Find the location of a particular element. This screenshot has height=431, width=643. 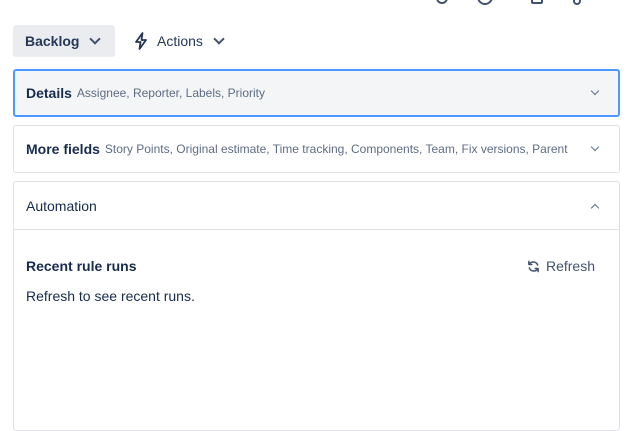

status-dropdown-button: Backlog is located at coordinates (64, 41).